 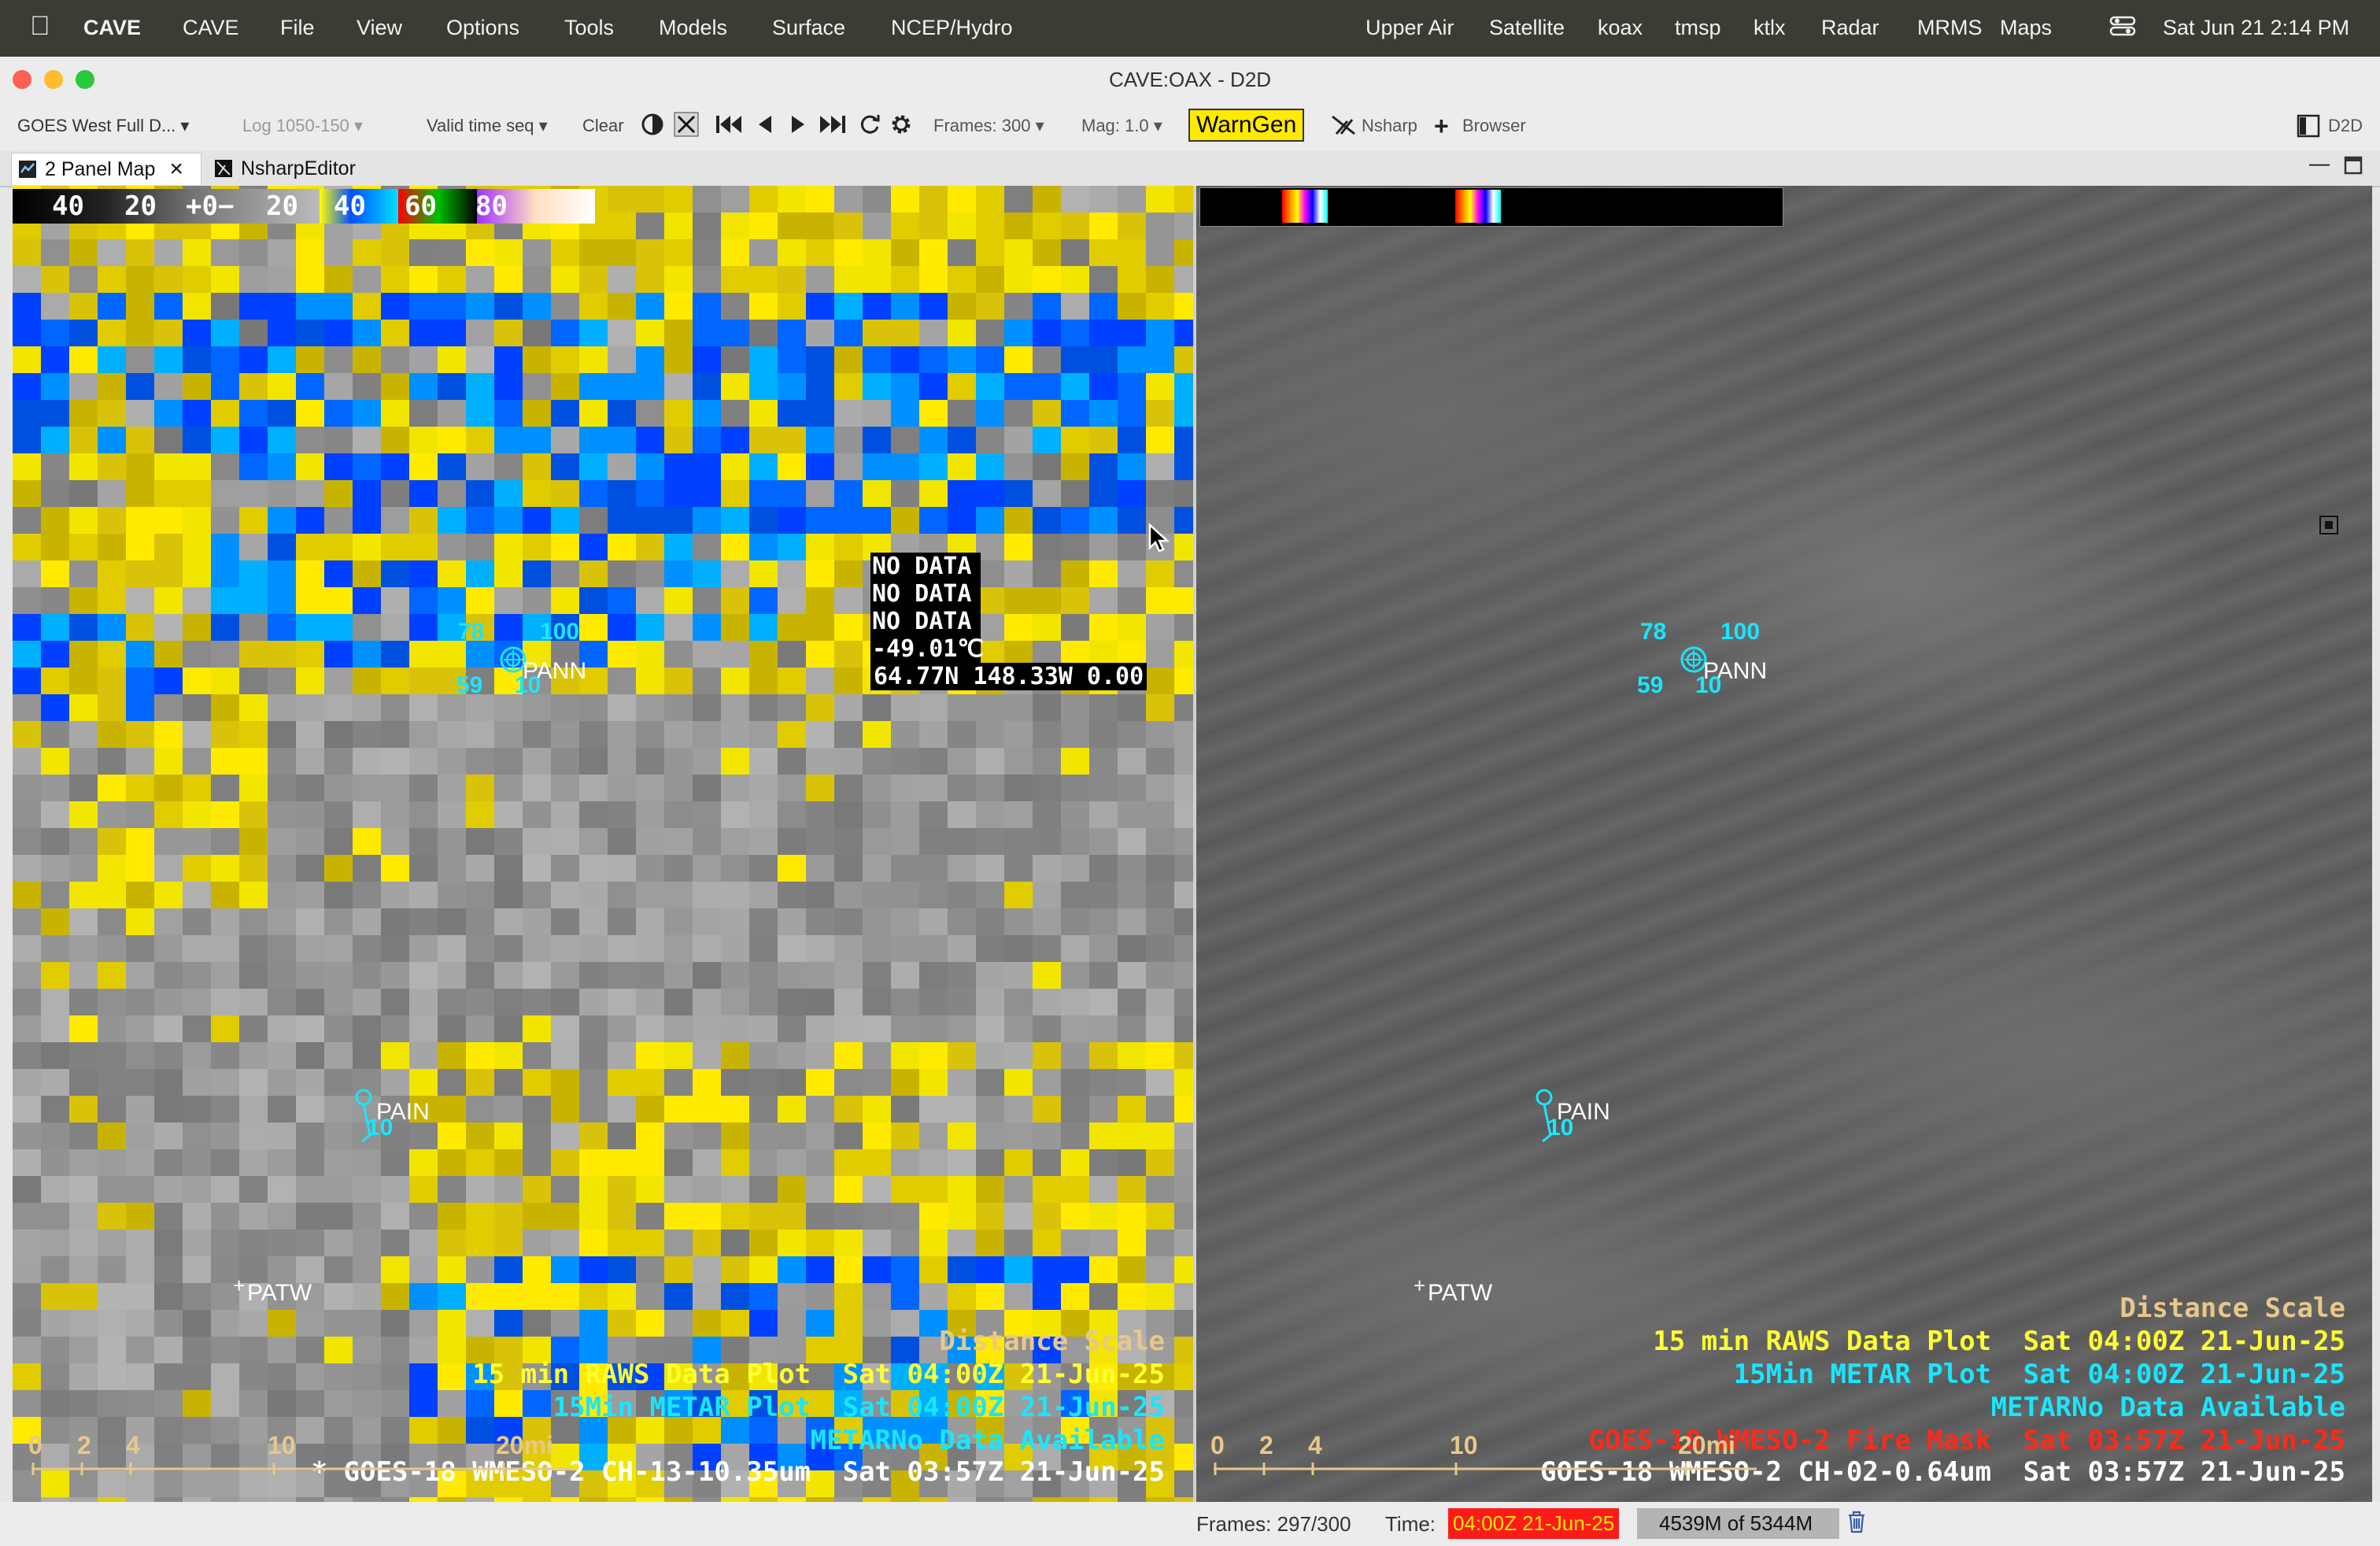 What do you see at coordinates (1770, 28) in the screenshot?
I see `menu-ktlx: ktlx` at bounding box center [1770, 28].